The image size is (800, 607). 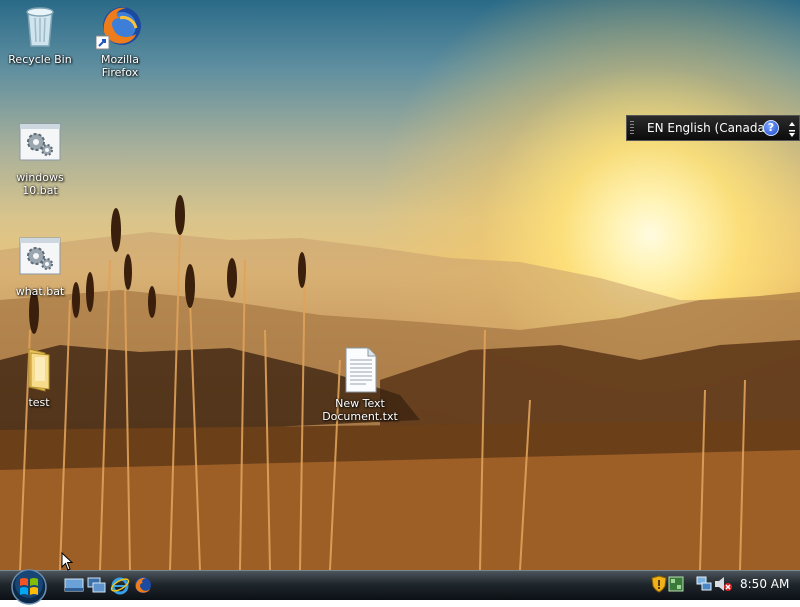 What do you see at coordinates (120, 585) in the screenshot?
I see `internet-explorer-icon` at bounding box center [120, 585].